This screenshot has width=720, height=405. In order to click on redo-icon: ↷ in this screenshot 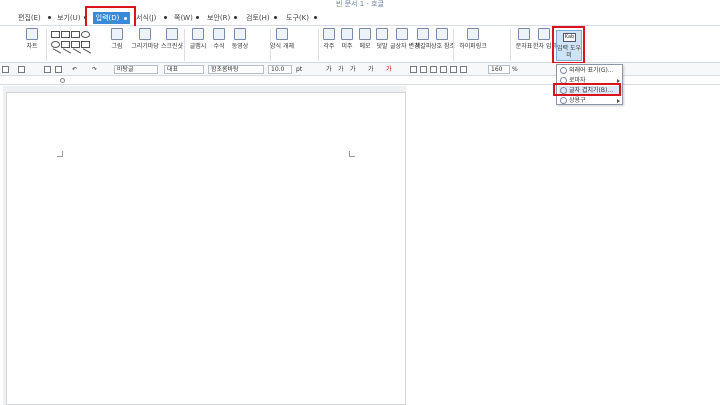, I will do `click(94, 69)`.